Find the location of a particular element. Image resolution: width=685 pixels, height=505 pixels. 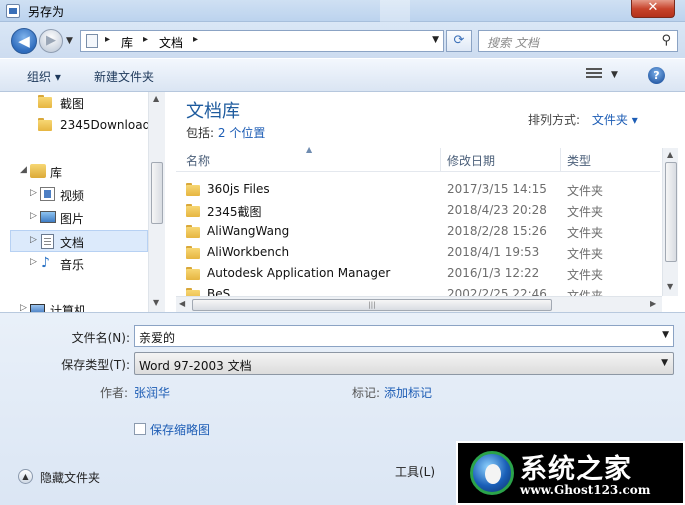

filetype-value: Word 97-2003 文档 is located at coordinates (195, 366).